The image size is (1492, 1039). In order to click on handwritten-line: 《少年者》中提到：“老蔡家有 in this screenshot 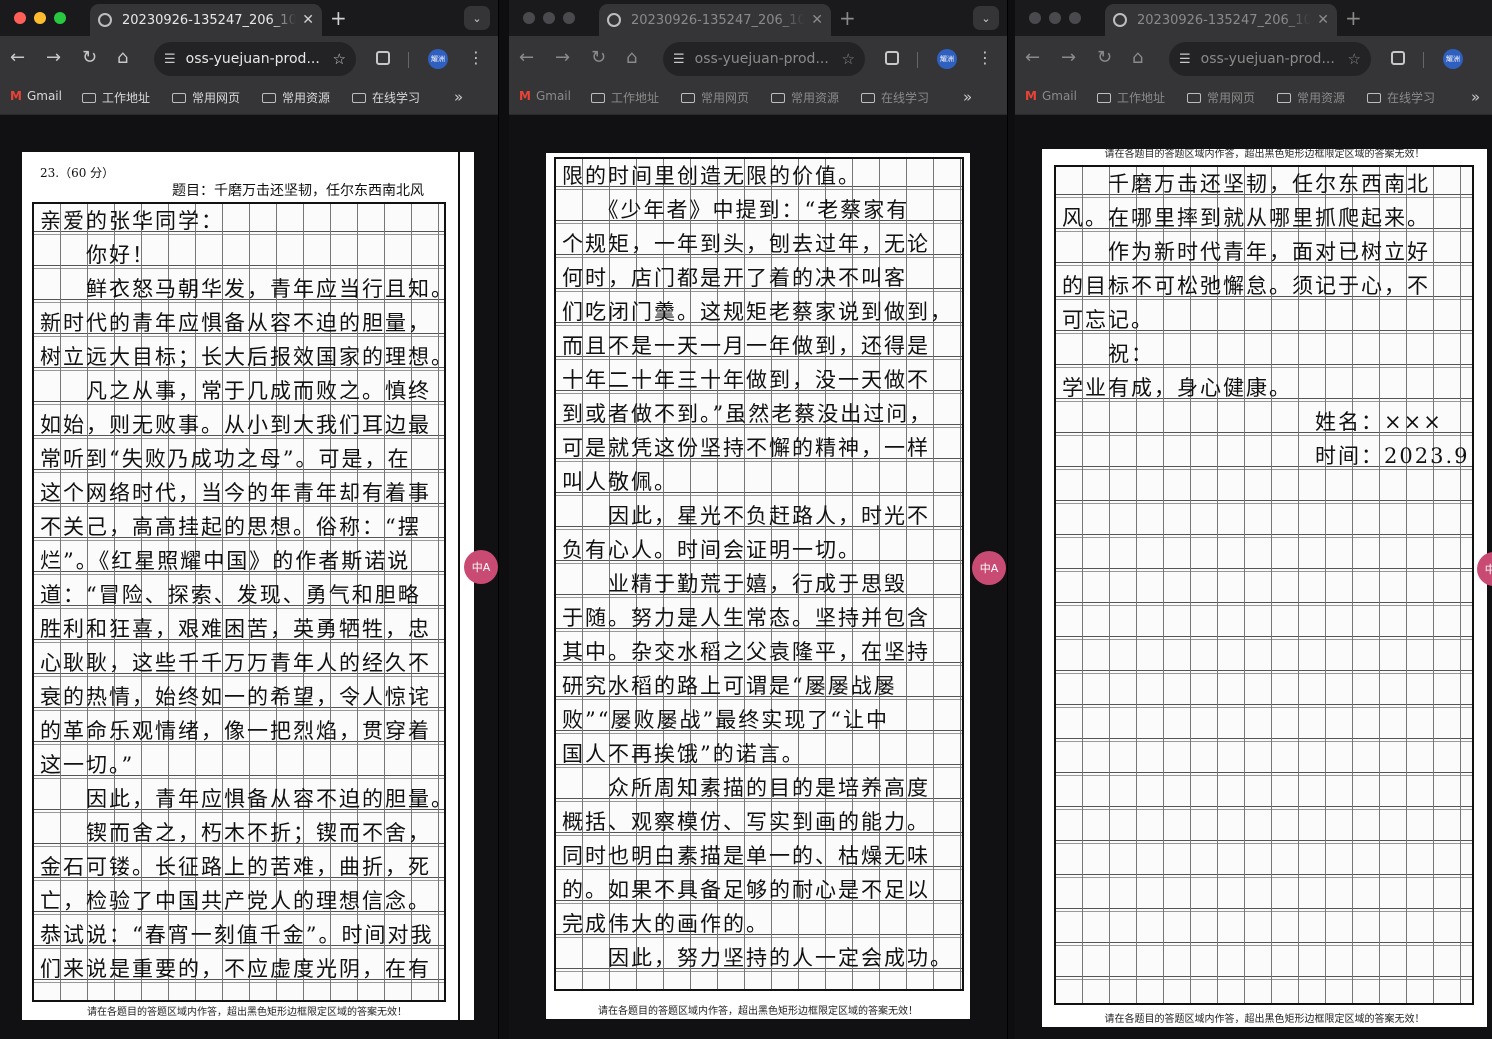, I will do `click(736, 210)`.